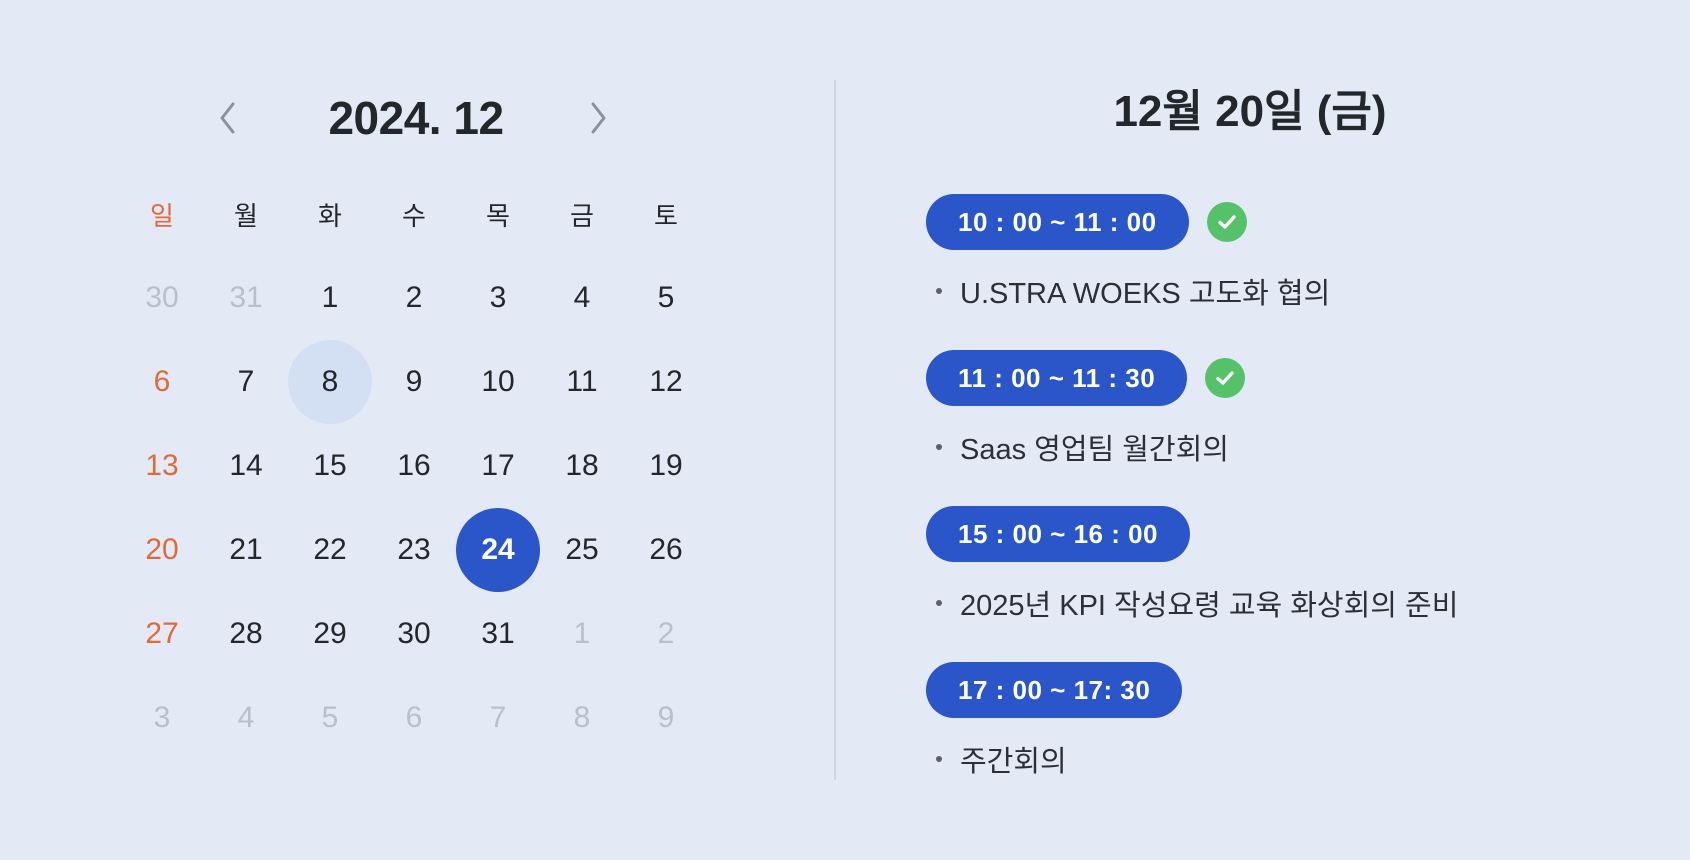 The width and height of the screenshot is (1690, 860). Describe the element at coordinates (416, 118) in the screenshot. I see `month-title: 2024. 12` at that location.